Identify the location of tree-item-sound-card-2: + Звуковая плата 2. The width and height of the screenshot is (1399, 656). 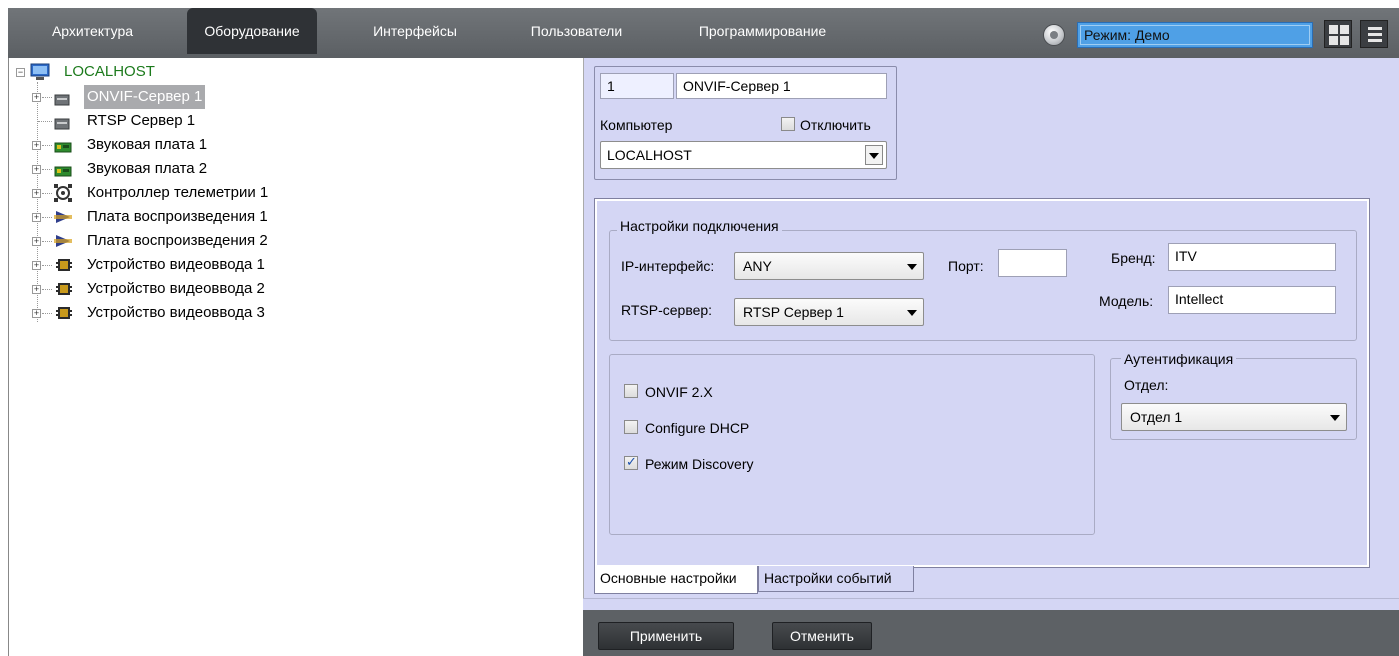
(180, 169).